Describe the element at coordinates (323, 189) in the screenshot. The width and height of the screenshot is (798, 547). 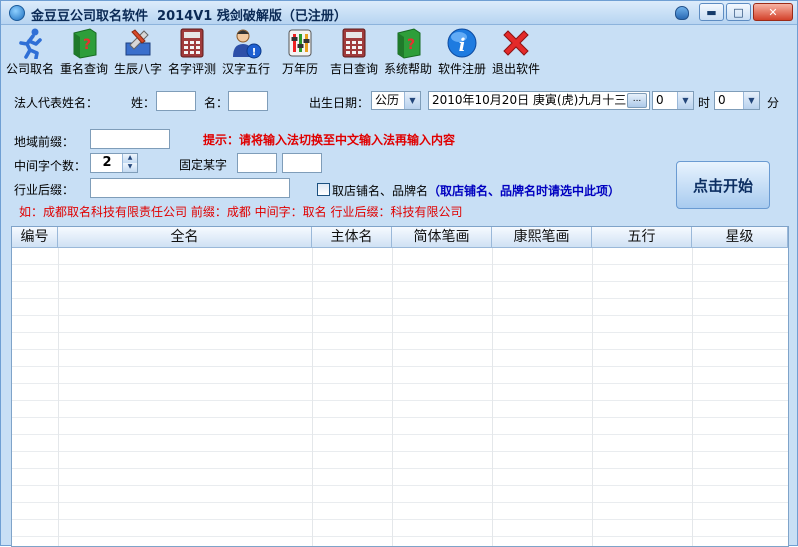
I see `store-name-checkbox` at that location.